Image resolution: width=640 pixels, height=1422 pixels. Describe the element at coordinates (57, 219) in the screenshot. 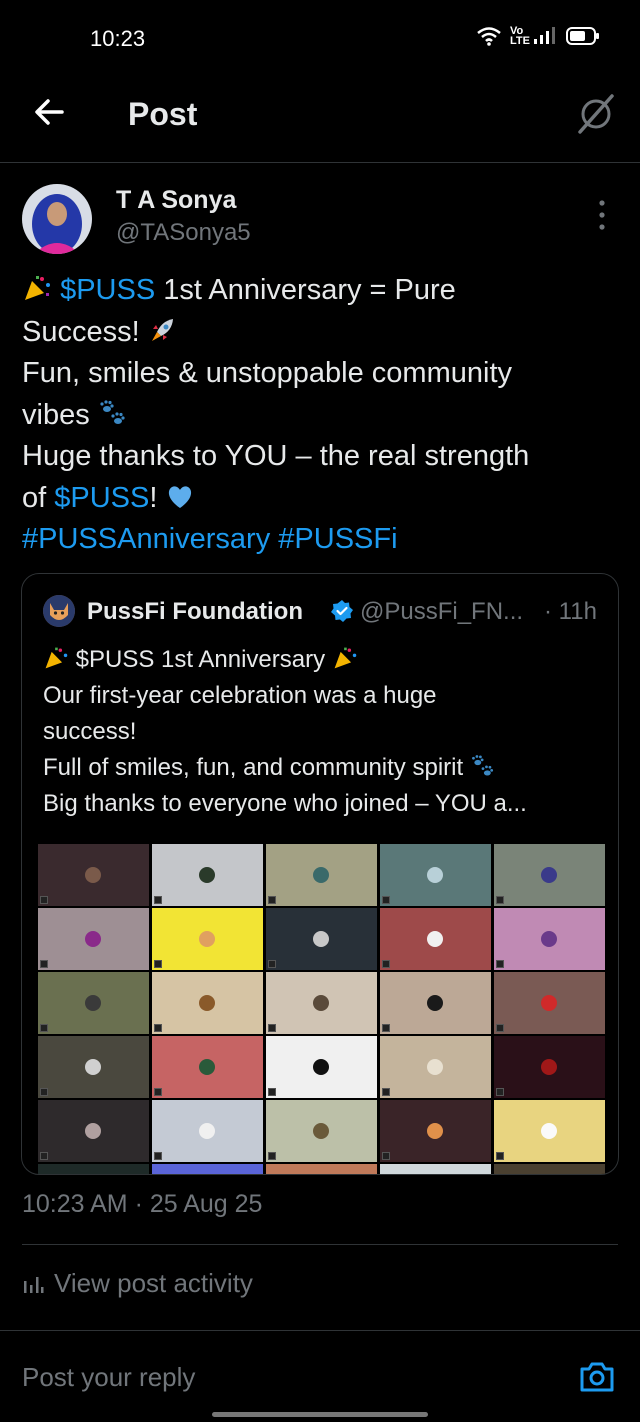

I see `author-avatar` at that location.